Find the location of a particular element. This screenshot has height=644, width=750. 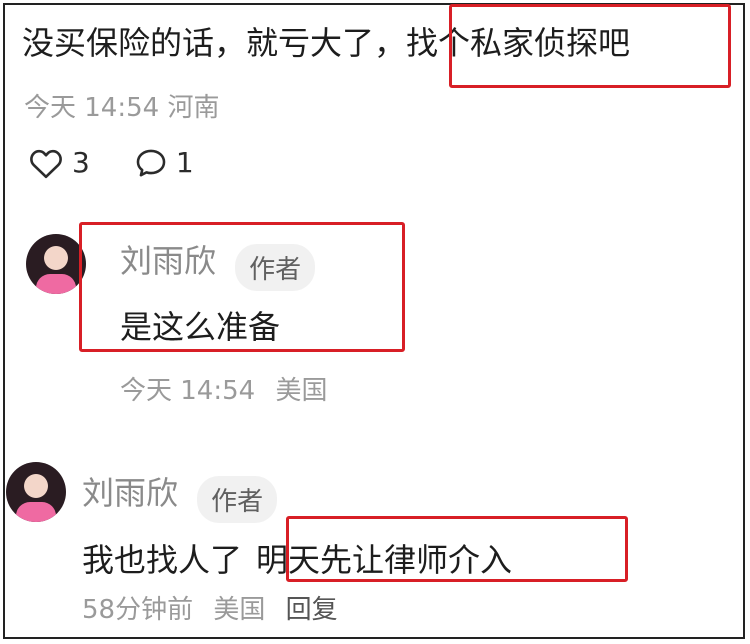

reply2-author-row: 刘雨欣 作者 is located at coordinates (180, 495).